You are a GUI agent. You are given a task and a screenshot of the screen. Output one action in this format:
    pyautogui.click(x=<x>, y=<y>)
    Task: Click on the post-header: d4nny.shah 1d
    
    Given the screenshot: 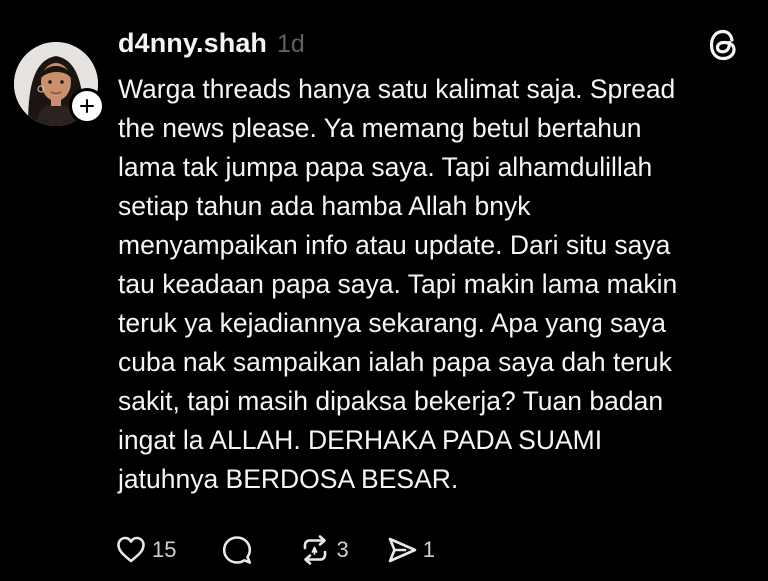 What is the action you would take?
    pyautogui.click(x=211, y=46)
    